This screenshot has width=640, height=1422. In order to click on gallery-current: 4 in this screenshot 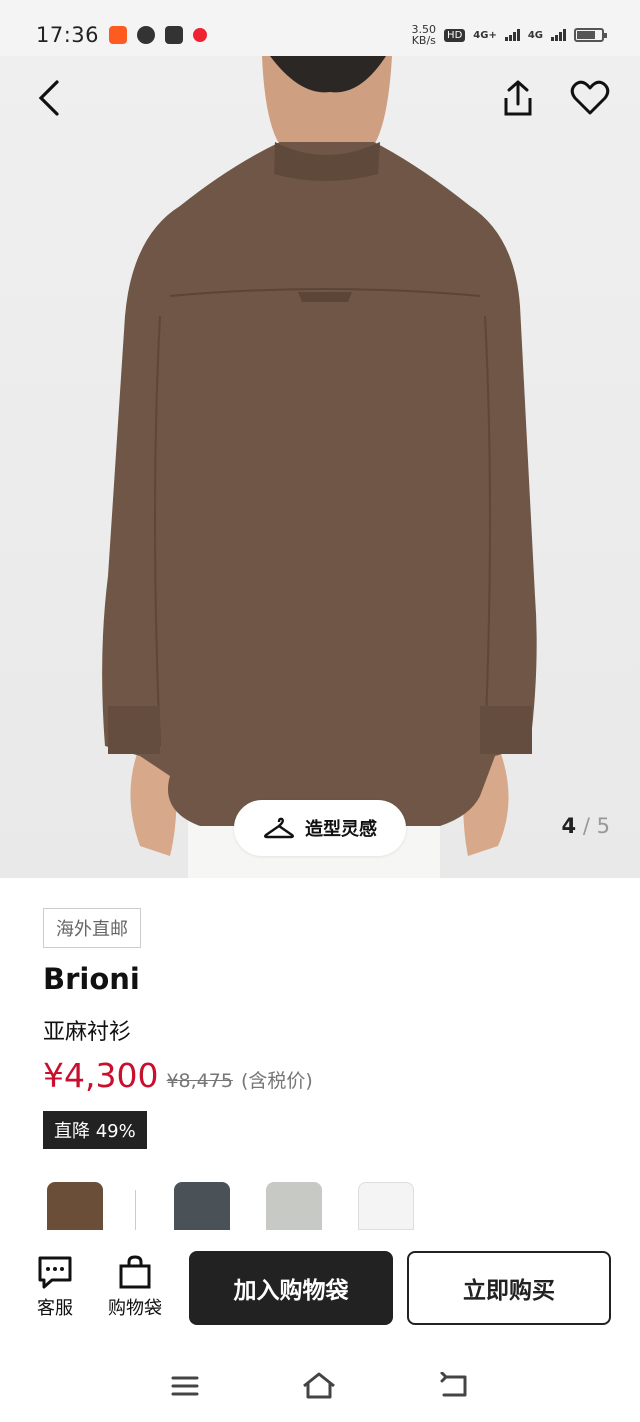, I will do `click(569, 826)`.